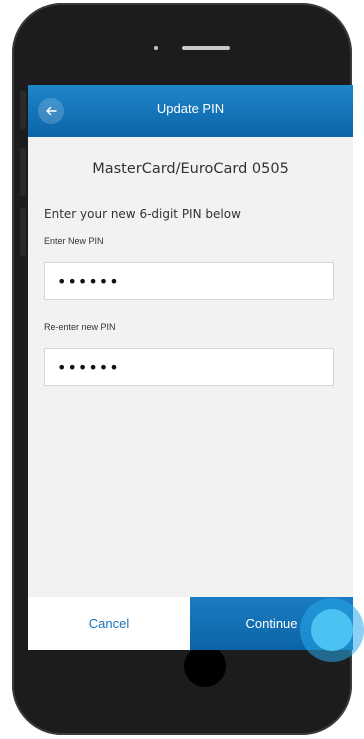  What do you see at coordinates (142, 214) in the screenshot?
I see `pin-instruction: Enter your new 6-digit PIN below` at bounding box center [142, 214].